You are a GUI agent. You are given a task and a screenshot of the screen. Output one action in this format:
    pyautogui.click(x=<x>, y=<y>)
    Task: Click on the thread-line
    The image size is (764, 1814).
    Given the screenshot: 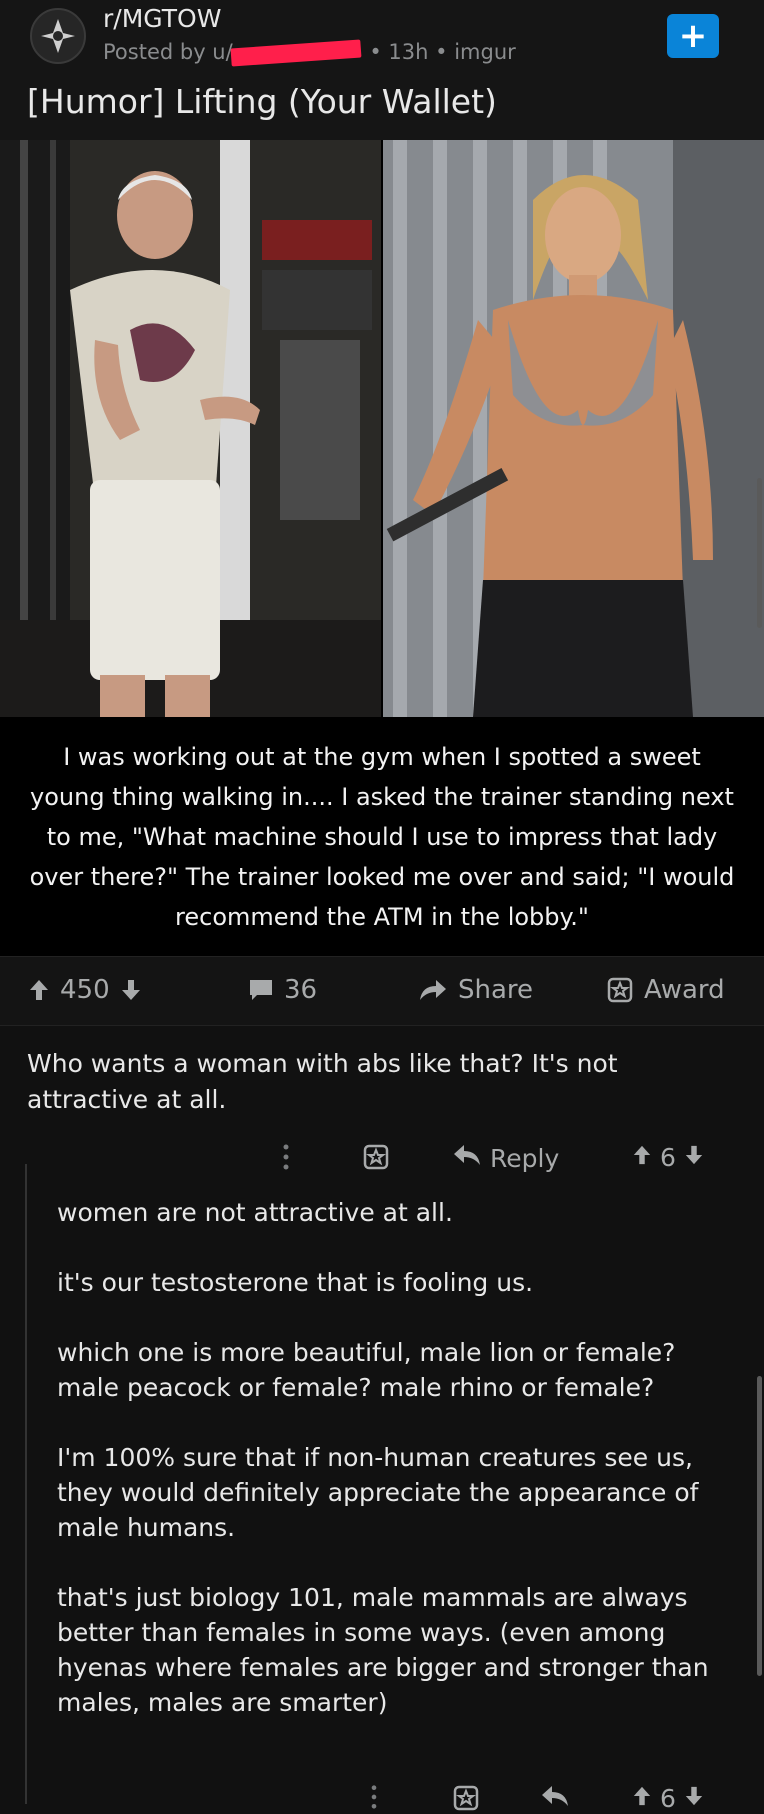 What is the action you would take?
    pyautogui.click(x=26, y=1484)
    